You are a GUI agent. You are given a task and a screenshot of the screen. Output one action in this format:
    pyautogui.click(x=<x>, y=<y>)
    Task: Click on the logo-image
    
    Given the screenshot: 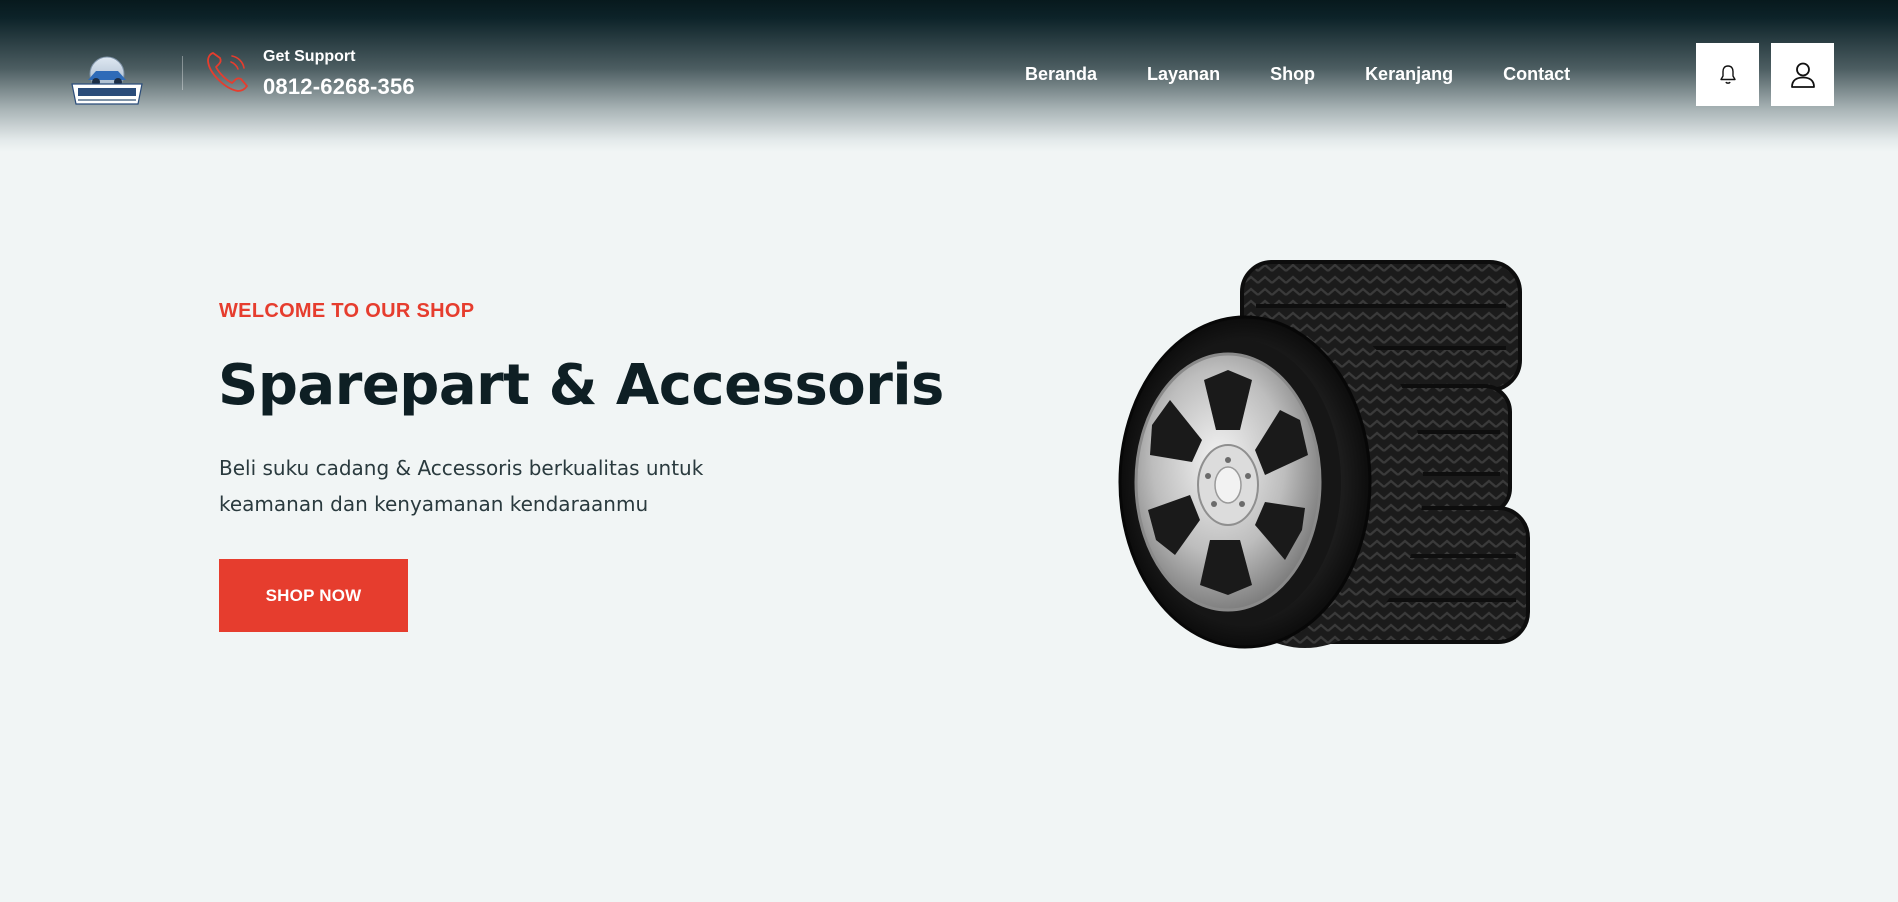 What is the action you would take?
    pyautogui.click(x=107, y=82)
    